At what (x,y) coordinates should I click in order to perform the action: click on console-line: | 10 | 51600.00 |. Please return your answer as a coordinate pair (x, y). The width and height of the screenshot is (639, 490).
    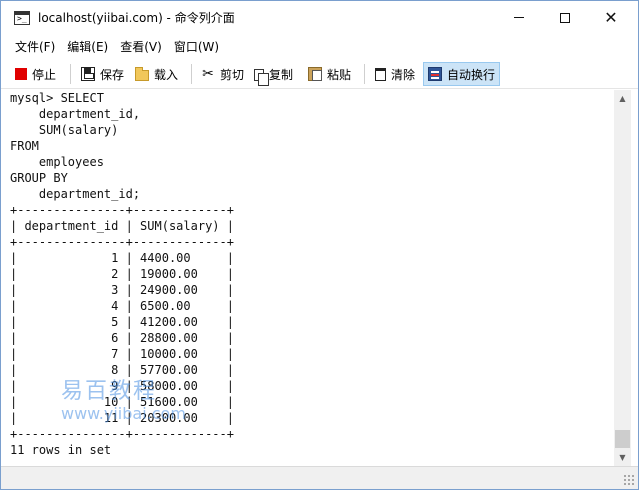
    Looking at the image, I should click on (122, 402).